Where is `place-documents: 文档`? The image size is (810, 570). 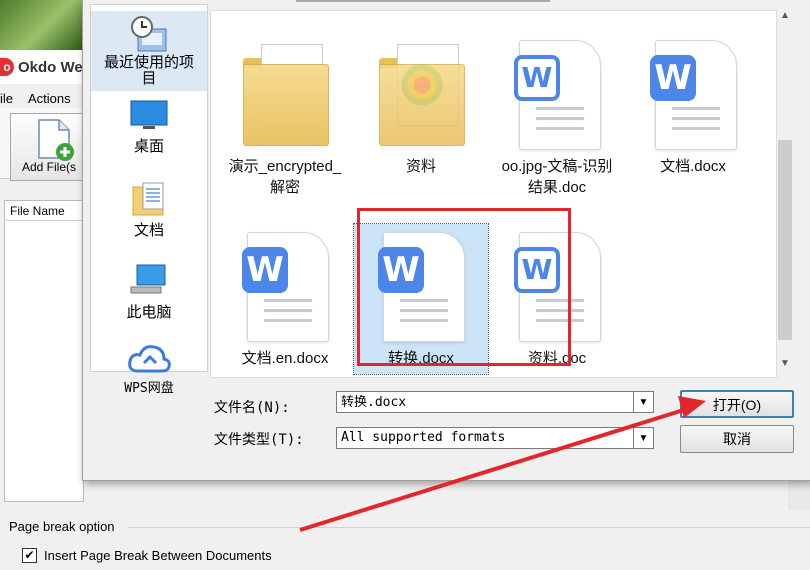 place-documents: 文档 is located at coordinates (149, 210).